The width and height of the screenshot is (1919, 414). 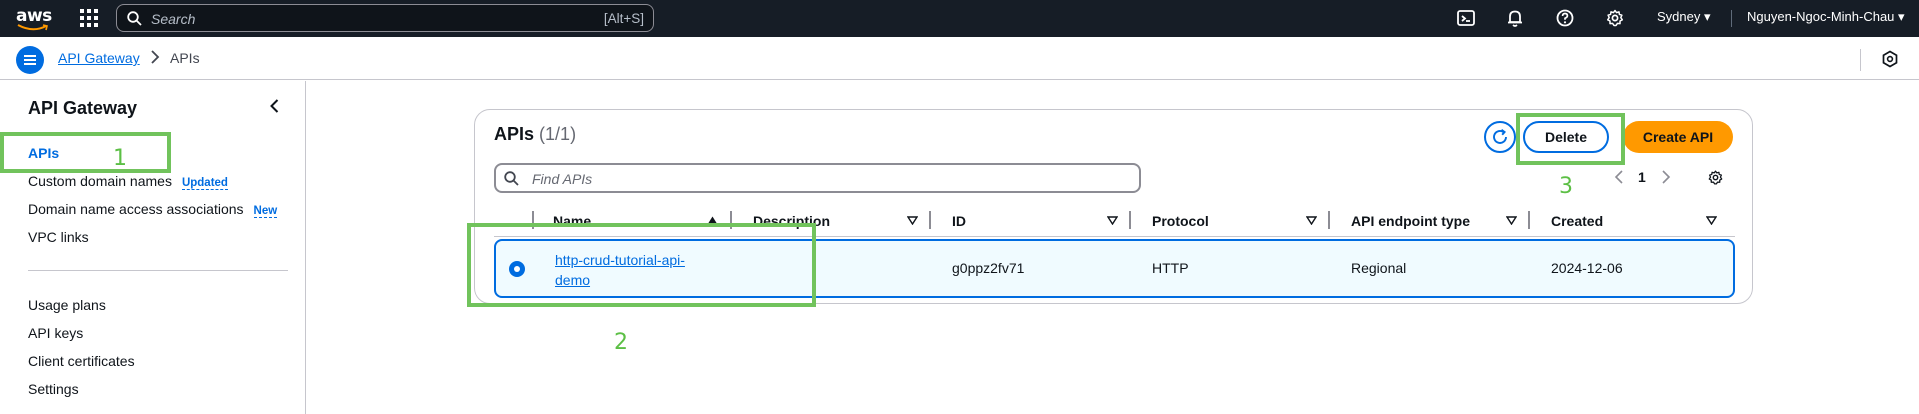 What do you see at coordinates (385, 18) in the screenshot?
I see `global-search-input: Search [Alt+S]` at bounding box center [385, 18].